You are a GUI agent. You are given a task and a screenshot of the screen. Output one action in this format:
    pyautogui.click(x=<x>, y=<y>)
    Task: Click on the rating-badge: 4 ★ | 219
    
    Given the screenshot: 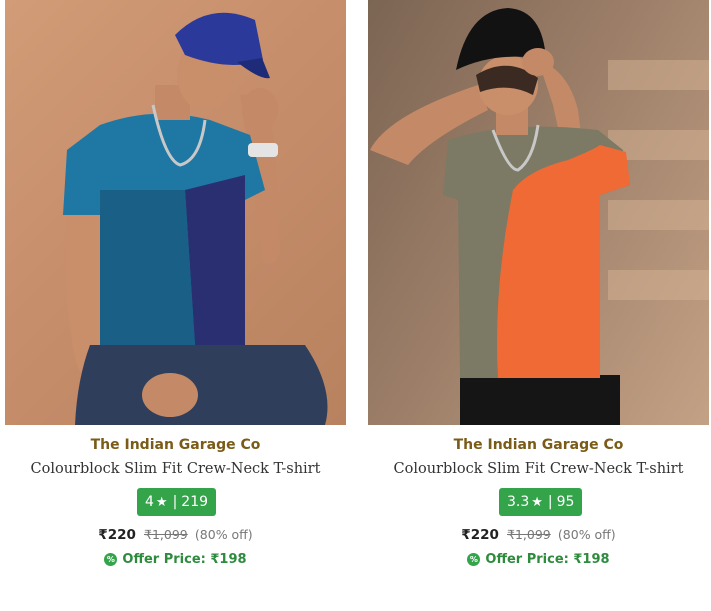 What is the action you would take?
    pyautogui.click(x=177, y=502)
    